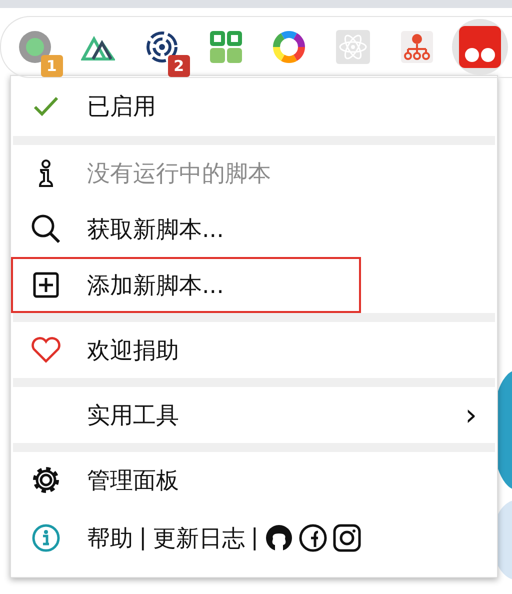 This screenshot has height=594, width=512. What do you see at coordinates (254, 480) in the screenshot?
I see `menu-item: 管理面板` at bounding box center [254, 480].